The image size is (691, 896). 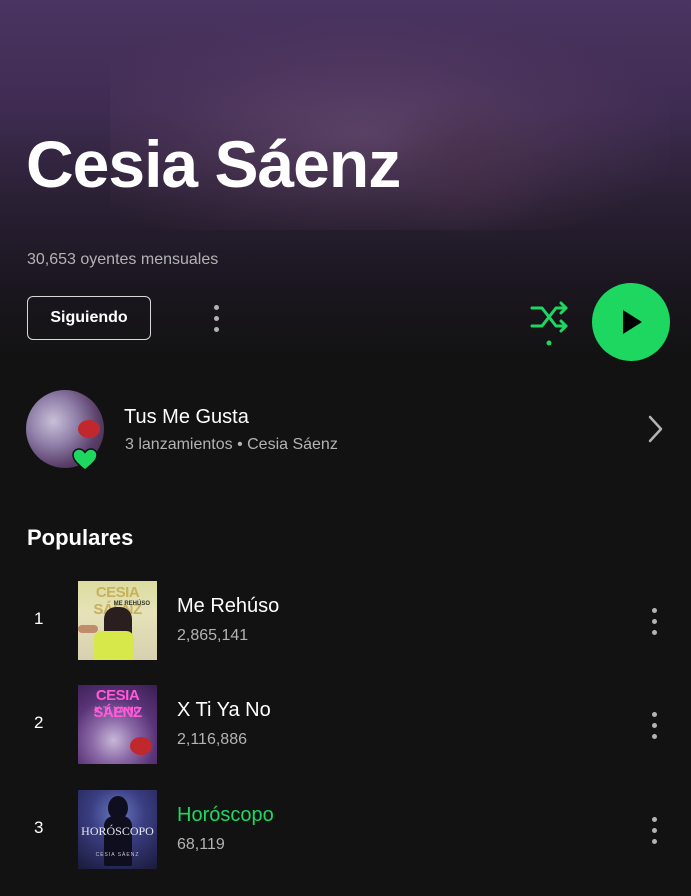 What do you see at coordinates (213, 164) in the screenshot?
I see `artist-name: Cesia Sáenz` at bounding box center [213, 164].